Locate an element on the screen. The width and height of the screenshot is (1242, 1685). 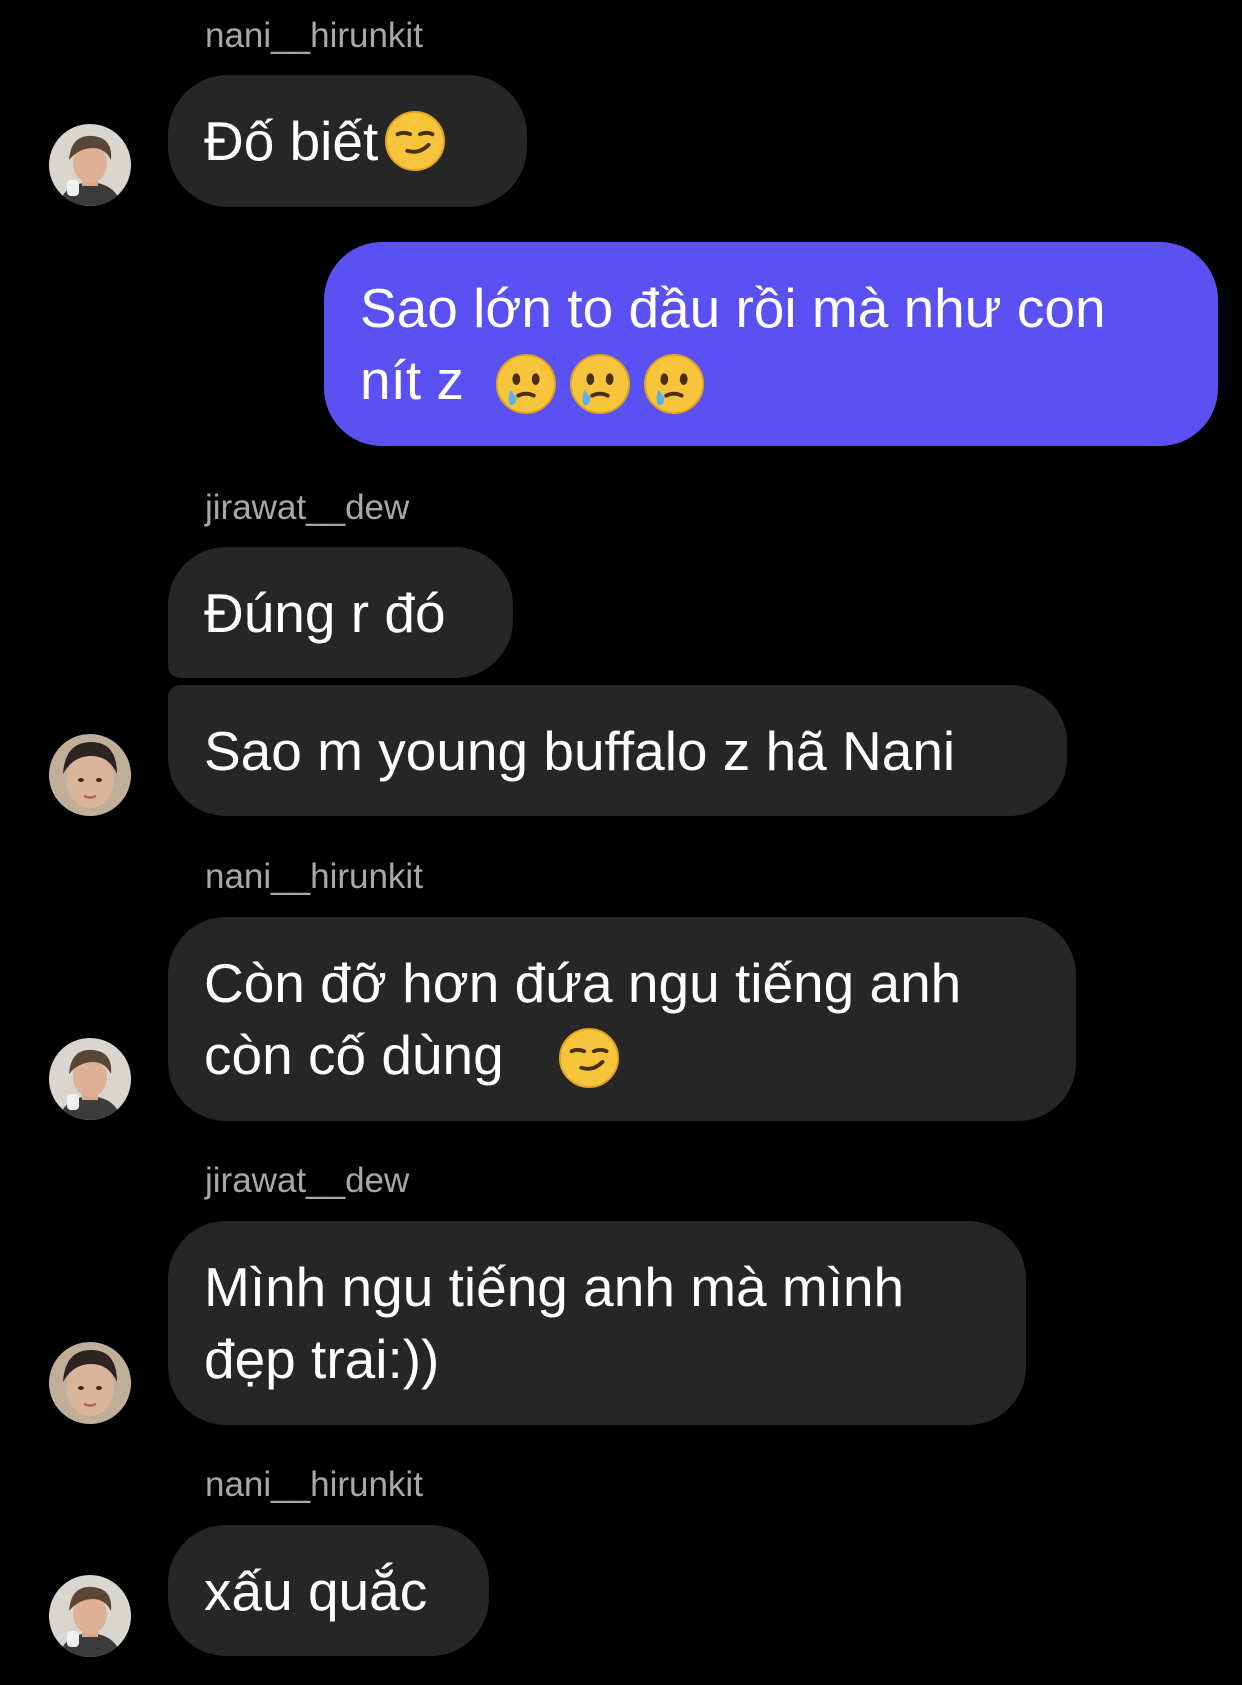
message-bubble-incoming: Mình ngu tiếng anh mà mình đẹp trai:)) is located at coordinates (597, 1323).